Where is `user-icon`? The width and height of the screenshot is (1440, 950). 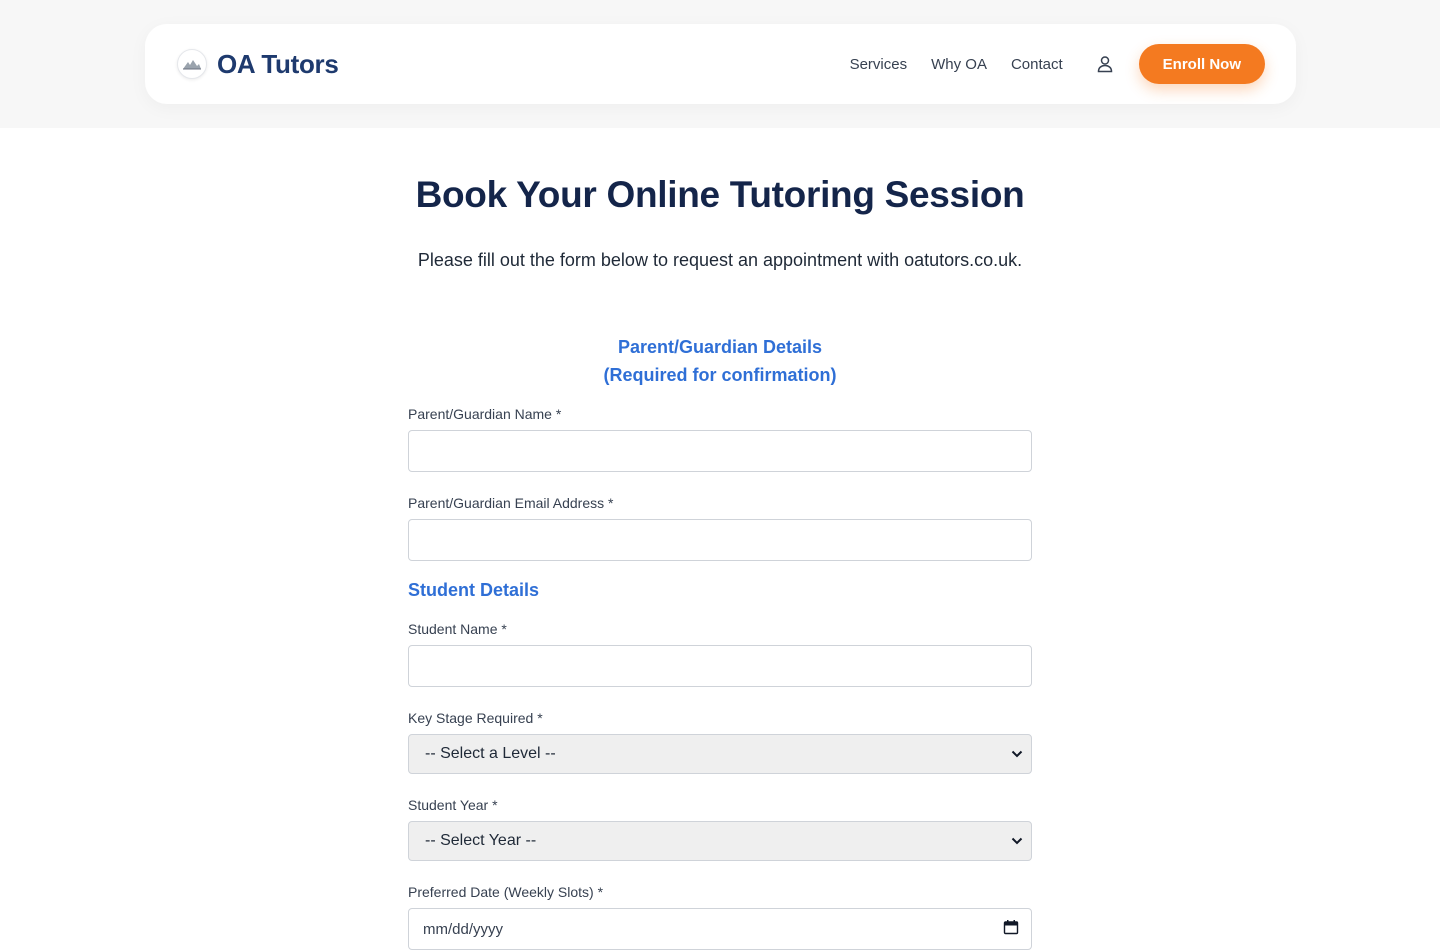
user-icon is located at coordinates (1105, 64).